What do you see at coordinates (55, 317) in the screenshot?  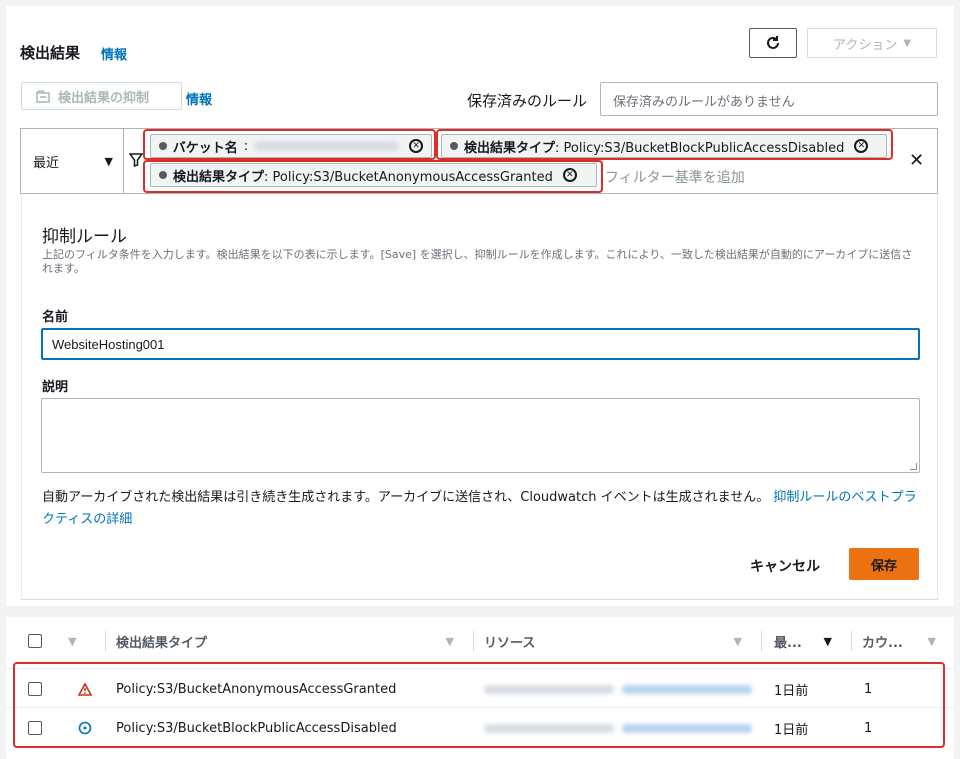 I see `name-label: 名前` at bounding box center [55, 317].